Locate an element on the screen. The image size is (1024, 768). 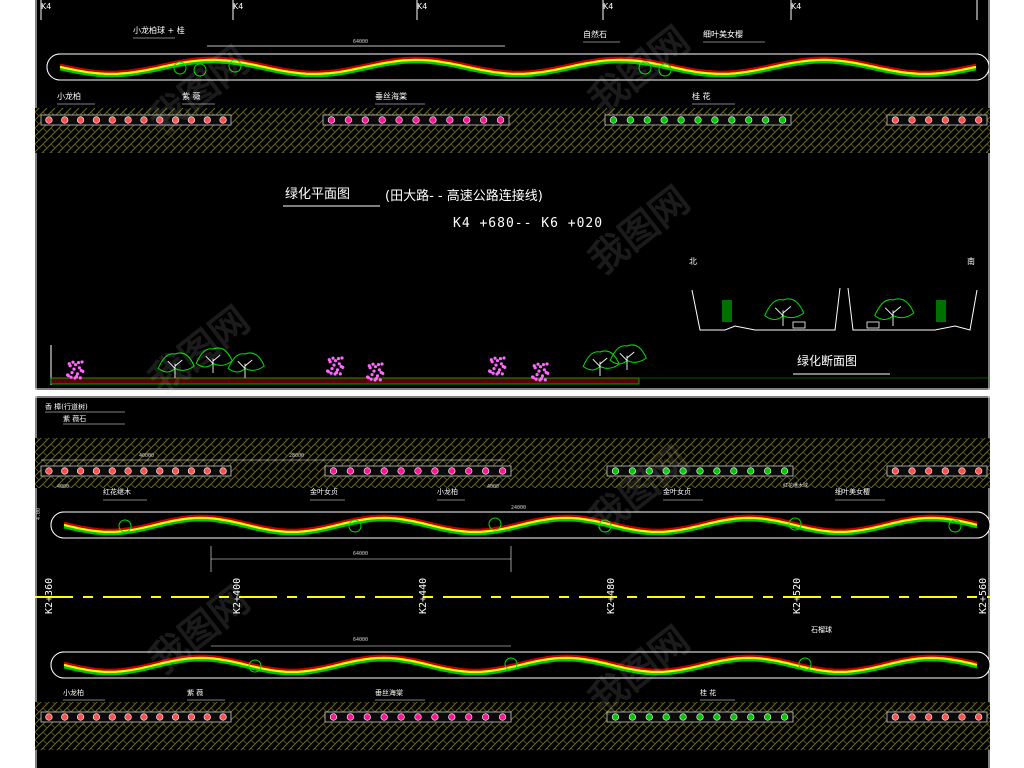
elevation-tree is located at coordinates (601, 363).